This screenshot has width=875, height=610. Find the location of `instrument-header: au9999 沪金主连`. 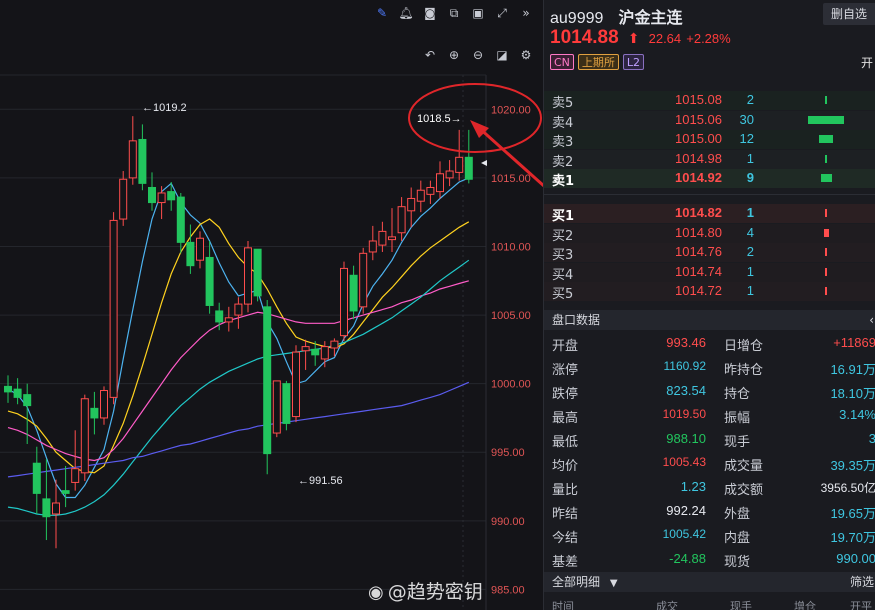

instrument-header: au9999 沪金主连 is located at coordinates (616, 16).